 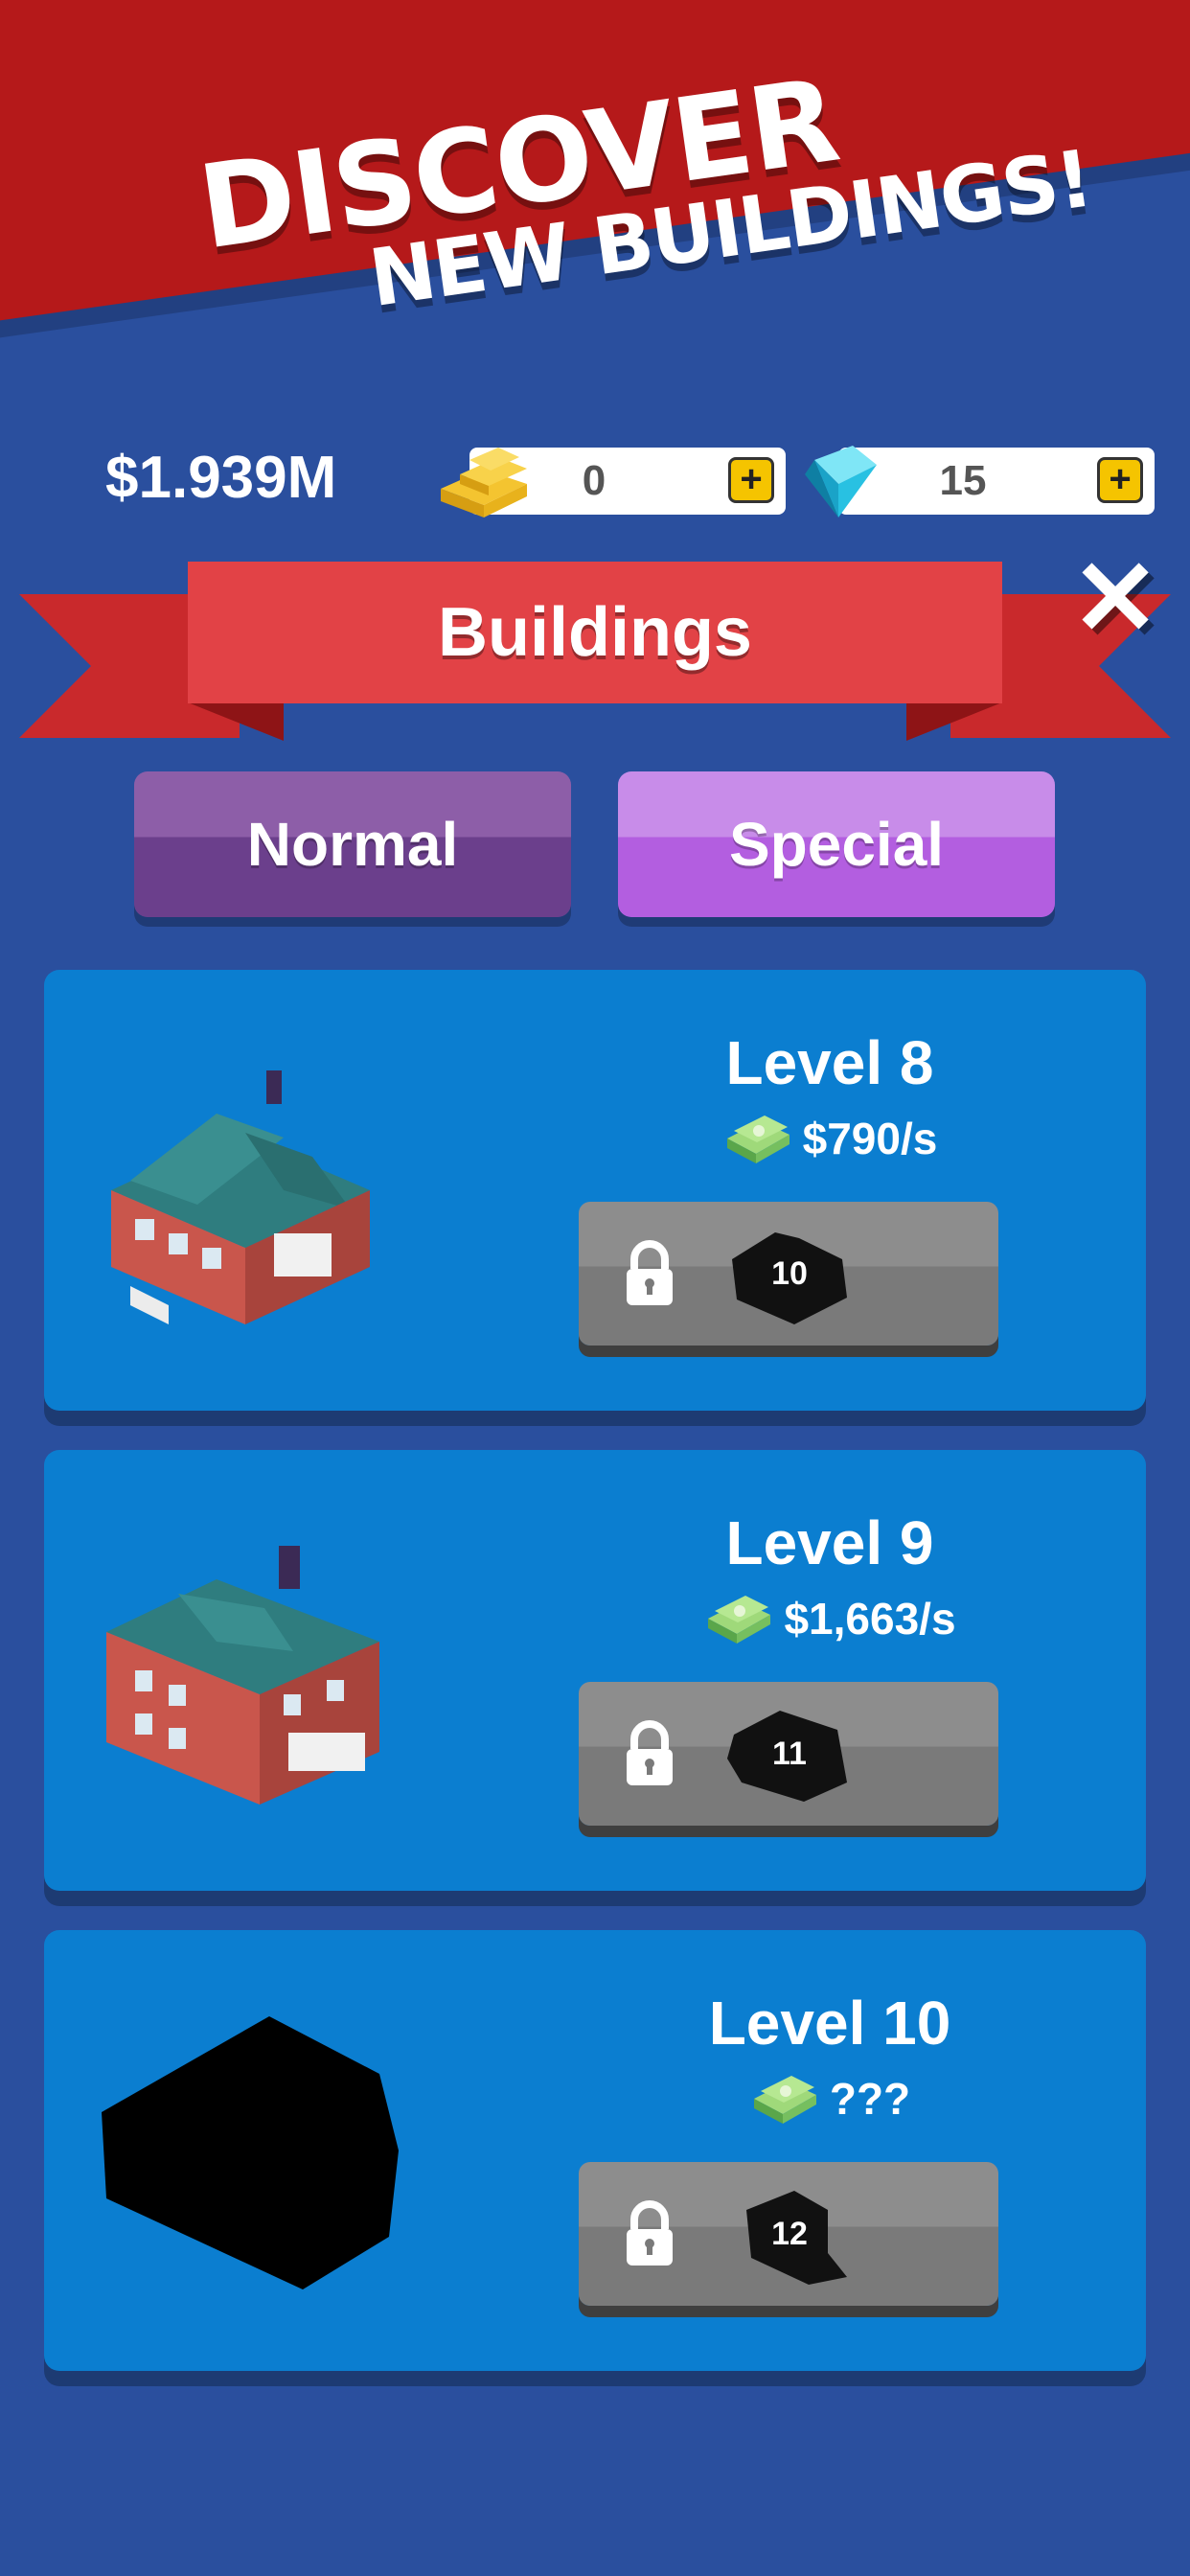 What do you see at coordinates (595, 632) in the screenshot?
I see `page-title: Buildings` at bounding box center [595, 632].